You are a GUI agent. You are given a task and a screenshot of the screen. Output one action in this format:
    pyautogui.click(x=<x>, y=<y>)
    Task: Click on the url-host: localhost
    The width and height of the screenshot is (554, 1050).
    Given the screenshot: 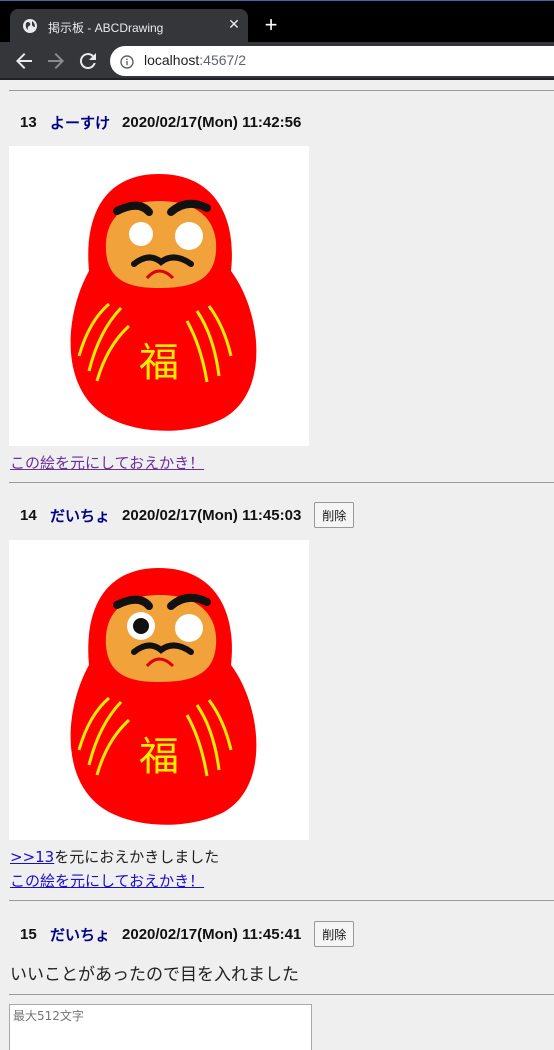 What is the action you would take?
    pyautogui.click(x=172, y=60)
    